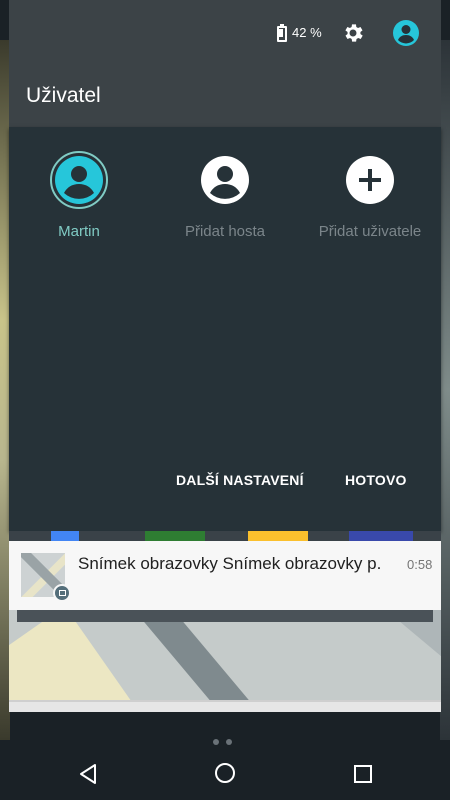  I want to click on account-circle-icon, so click(406, 33).